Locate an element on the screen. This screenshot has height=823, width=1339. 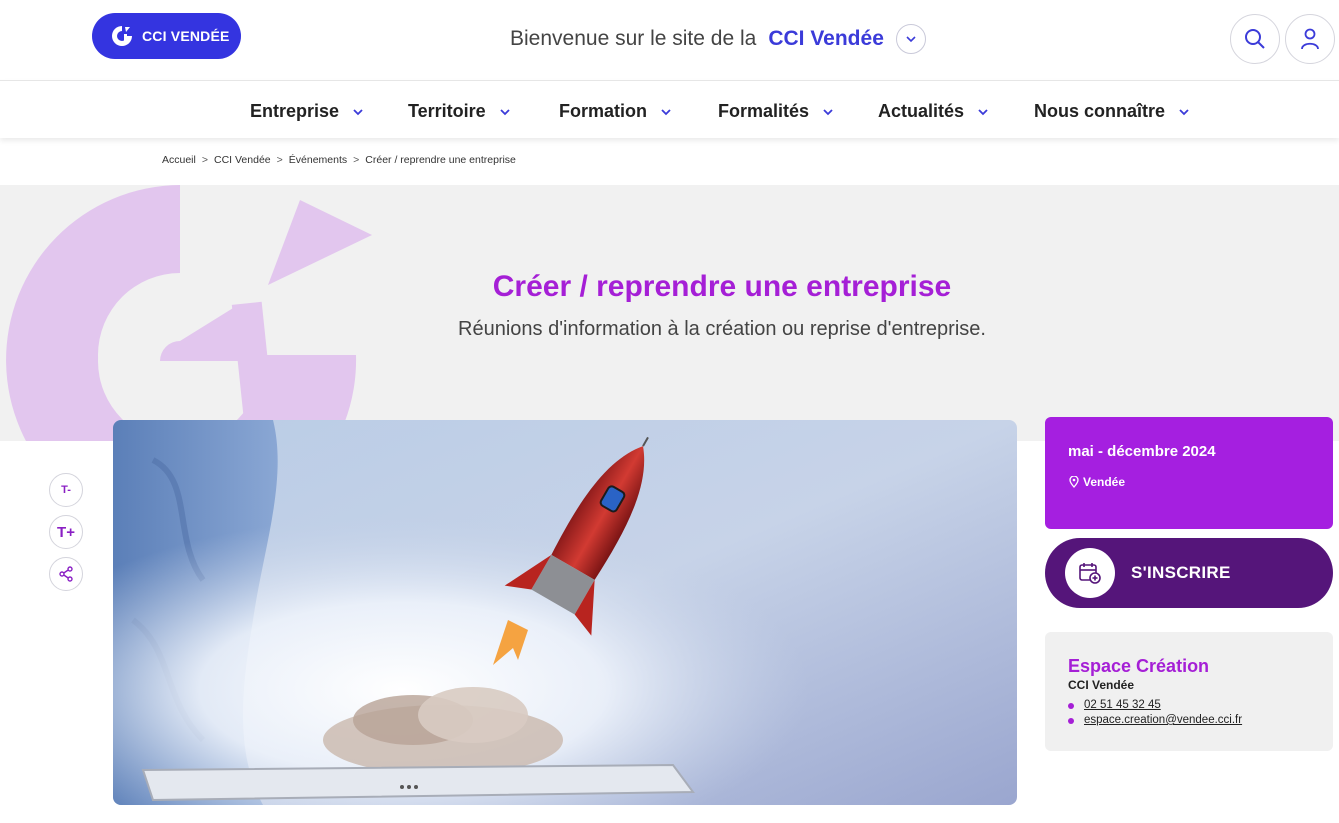
search-icon is located at coordinates (1255, 39).